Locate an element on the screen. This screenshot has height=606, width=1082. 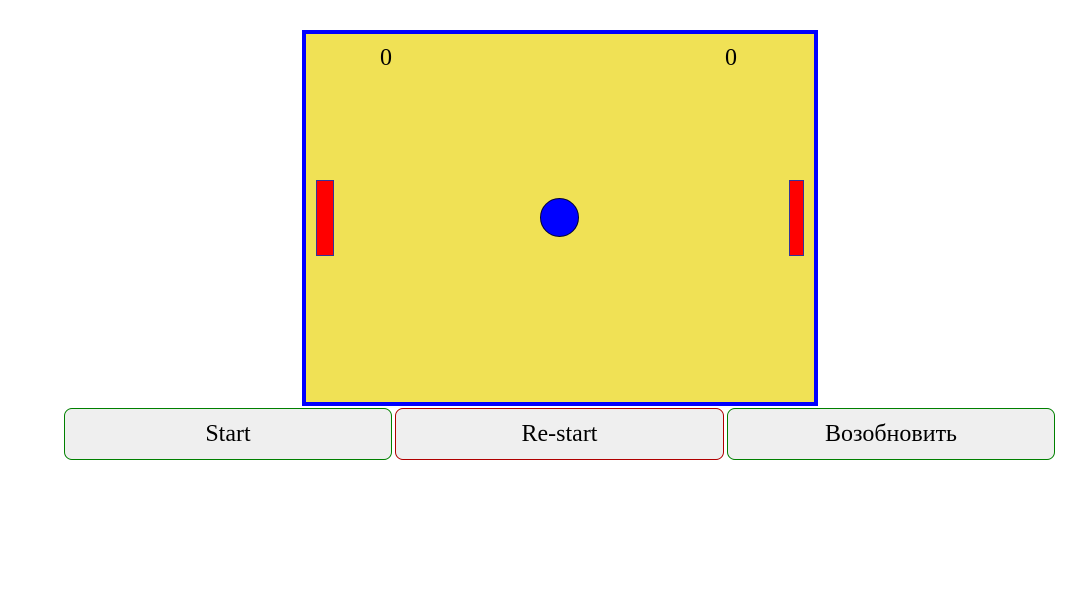
score-left: 0 is located at coordinates (386, 58).